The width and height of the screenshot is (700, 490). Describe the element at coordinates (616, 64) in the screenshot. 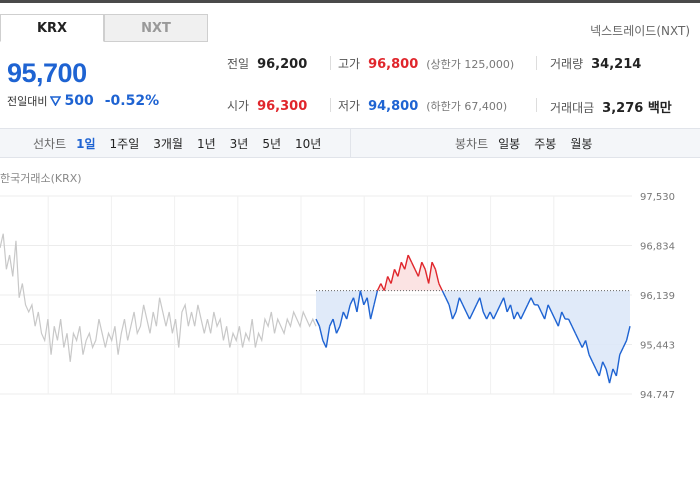

I see `stat-value: 34,214` at that location.